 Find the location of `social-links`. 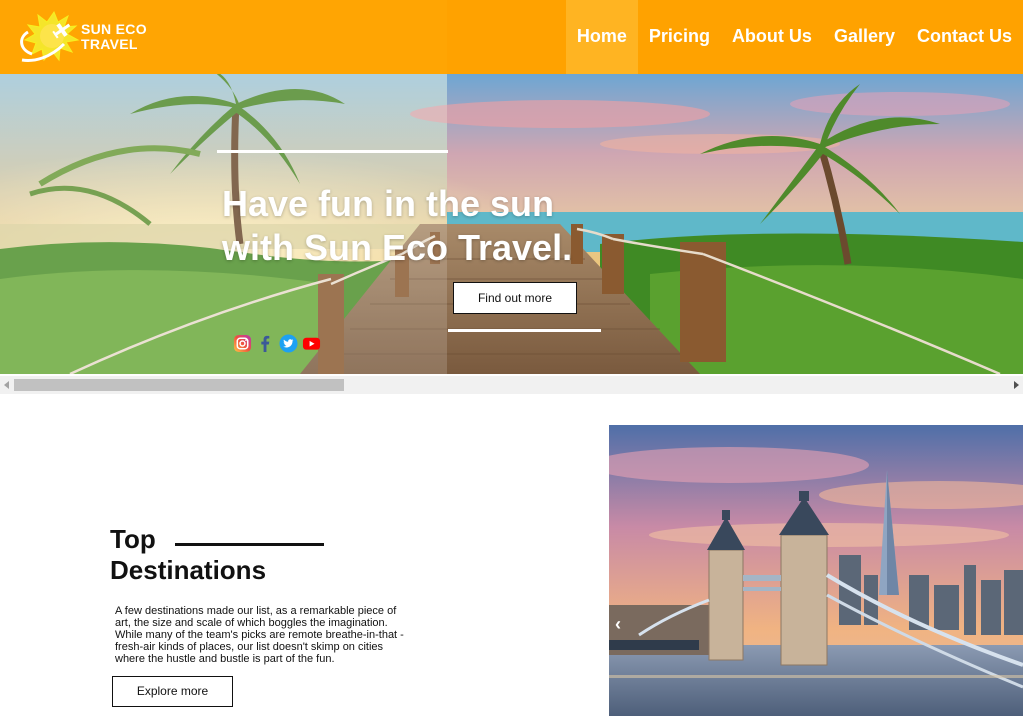

social-links is located at coordinates (277, 343).